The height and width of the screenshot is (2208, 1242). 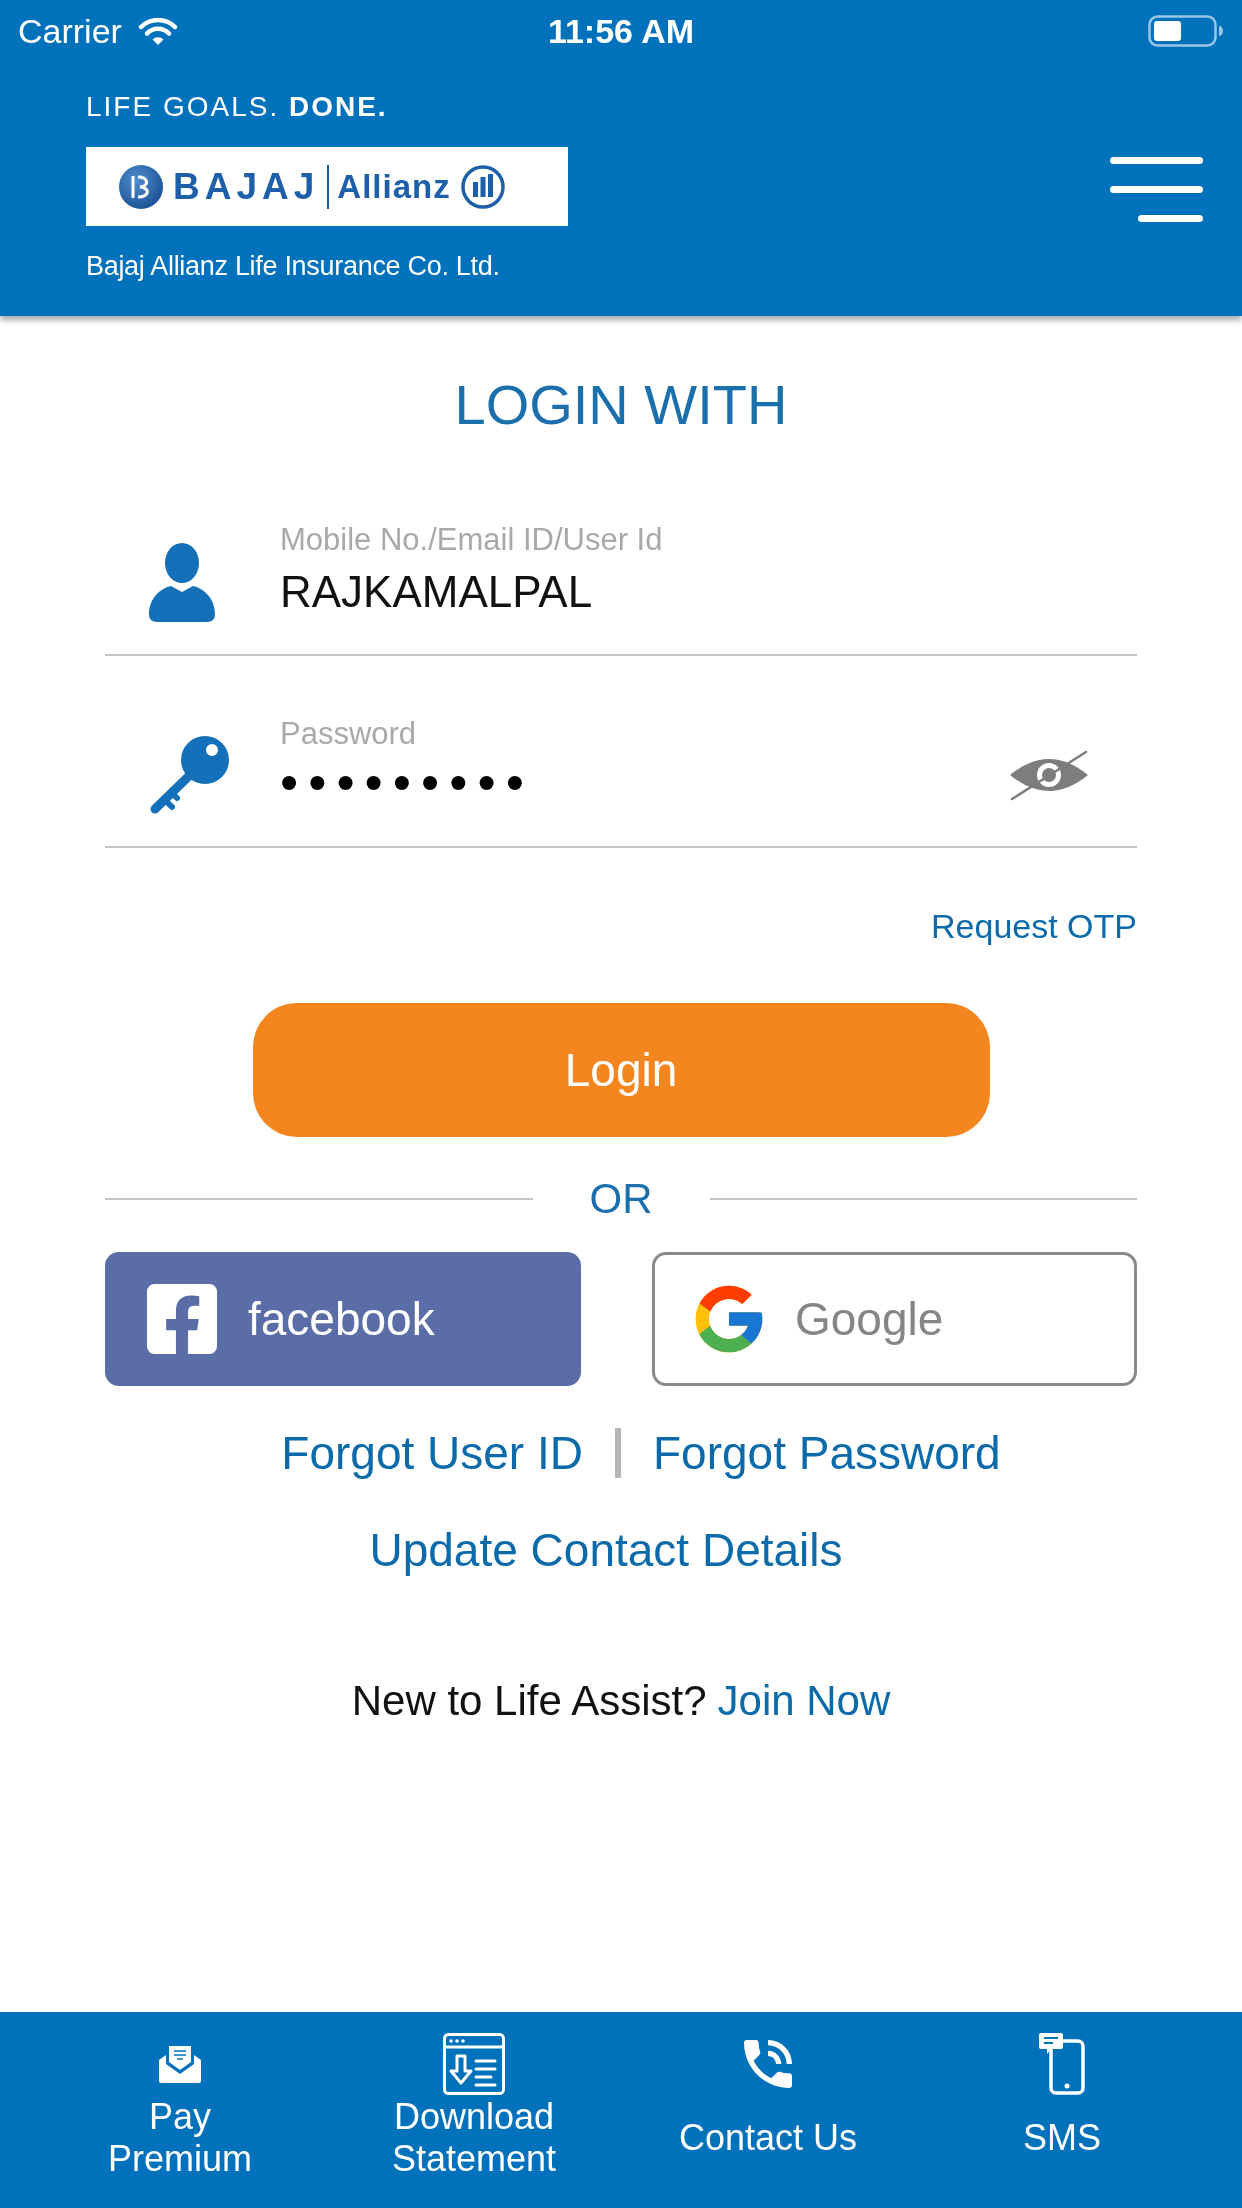 I want to click on user-icon, so click(x=182, y=582).